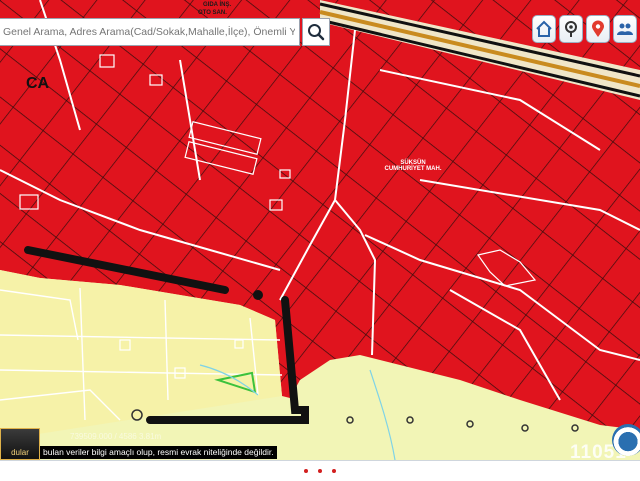 The image size is (640, 481). I want to click on group-button, so click(625, 29).